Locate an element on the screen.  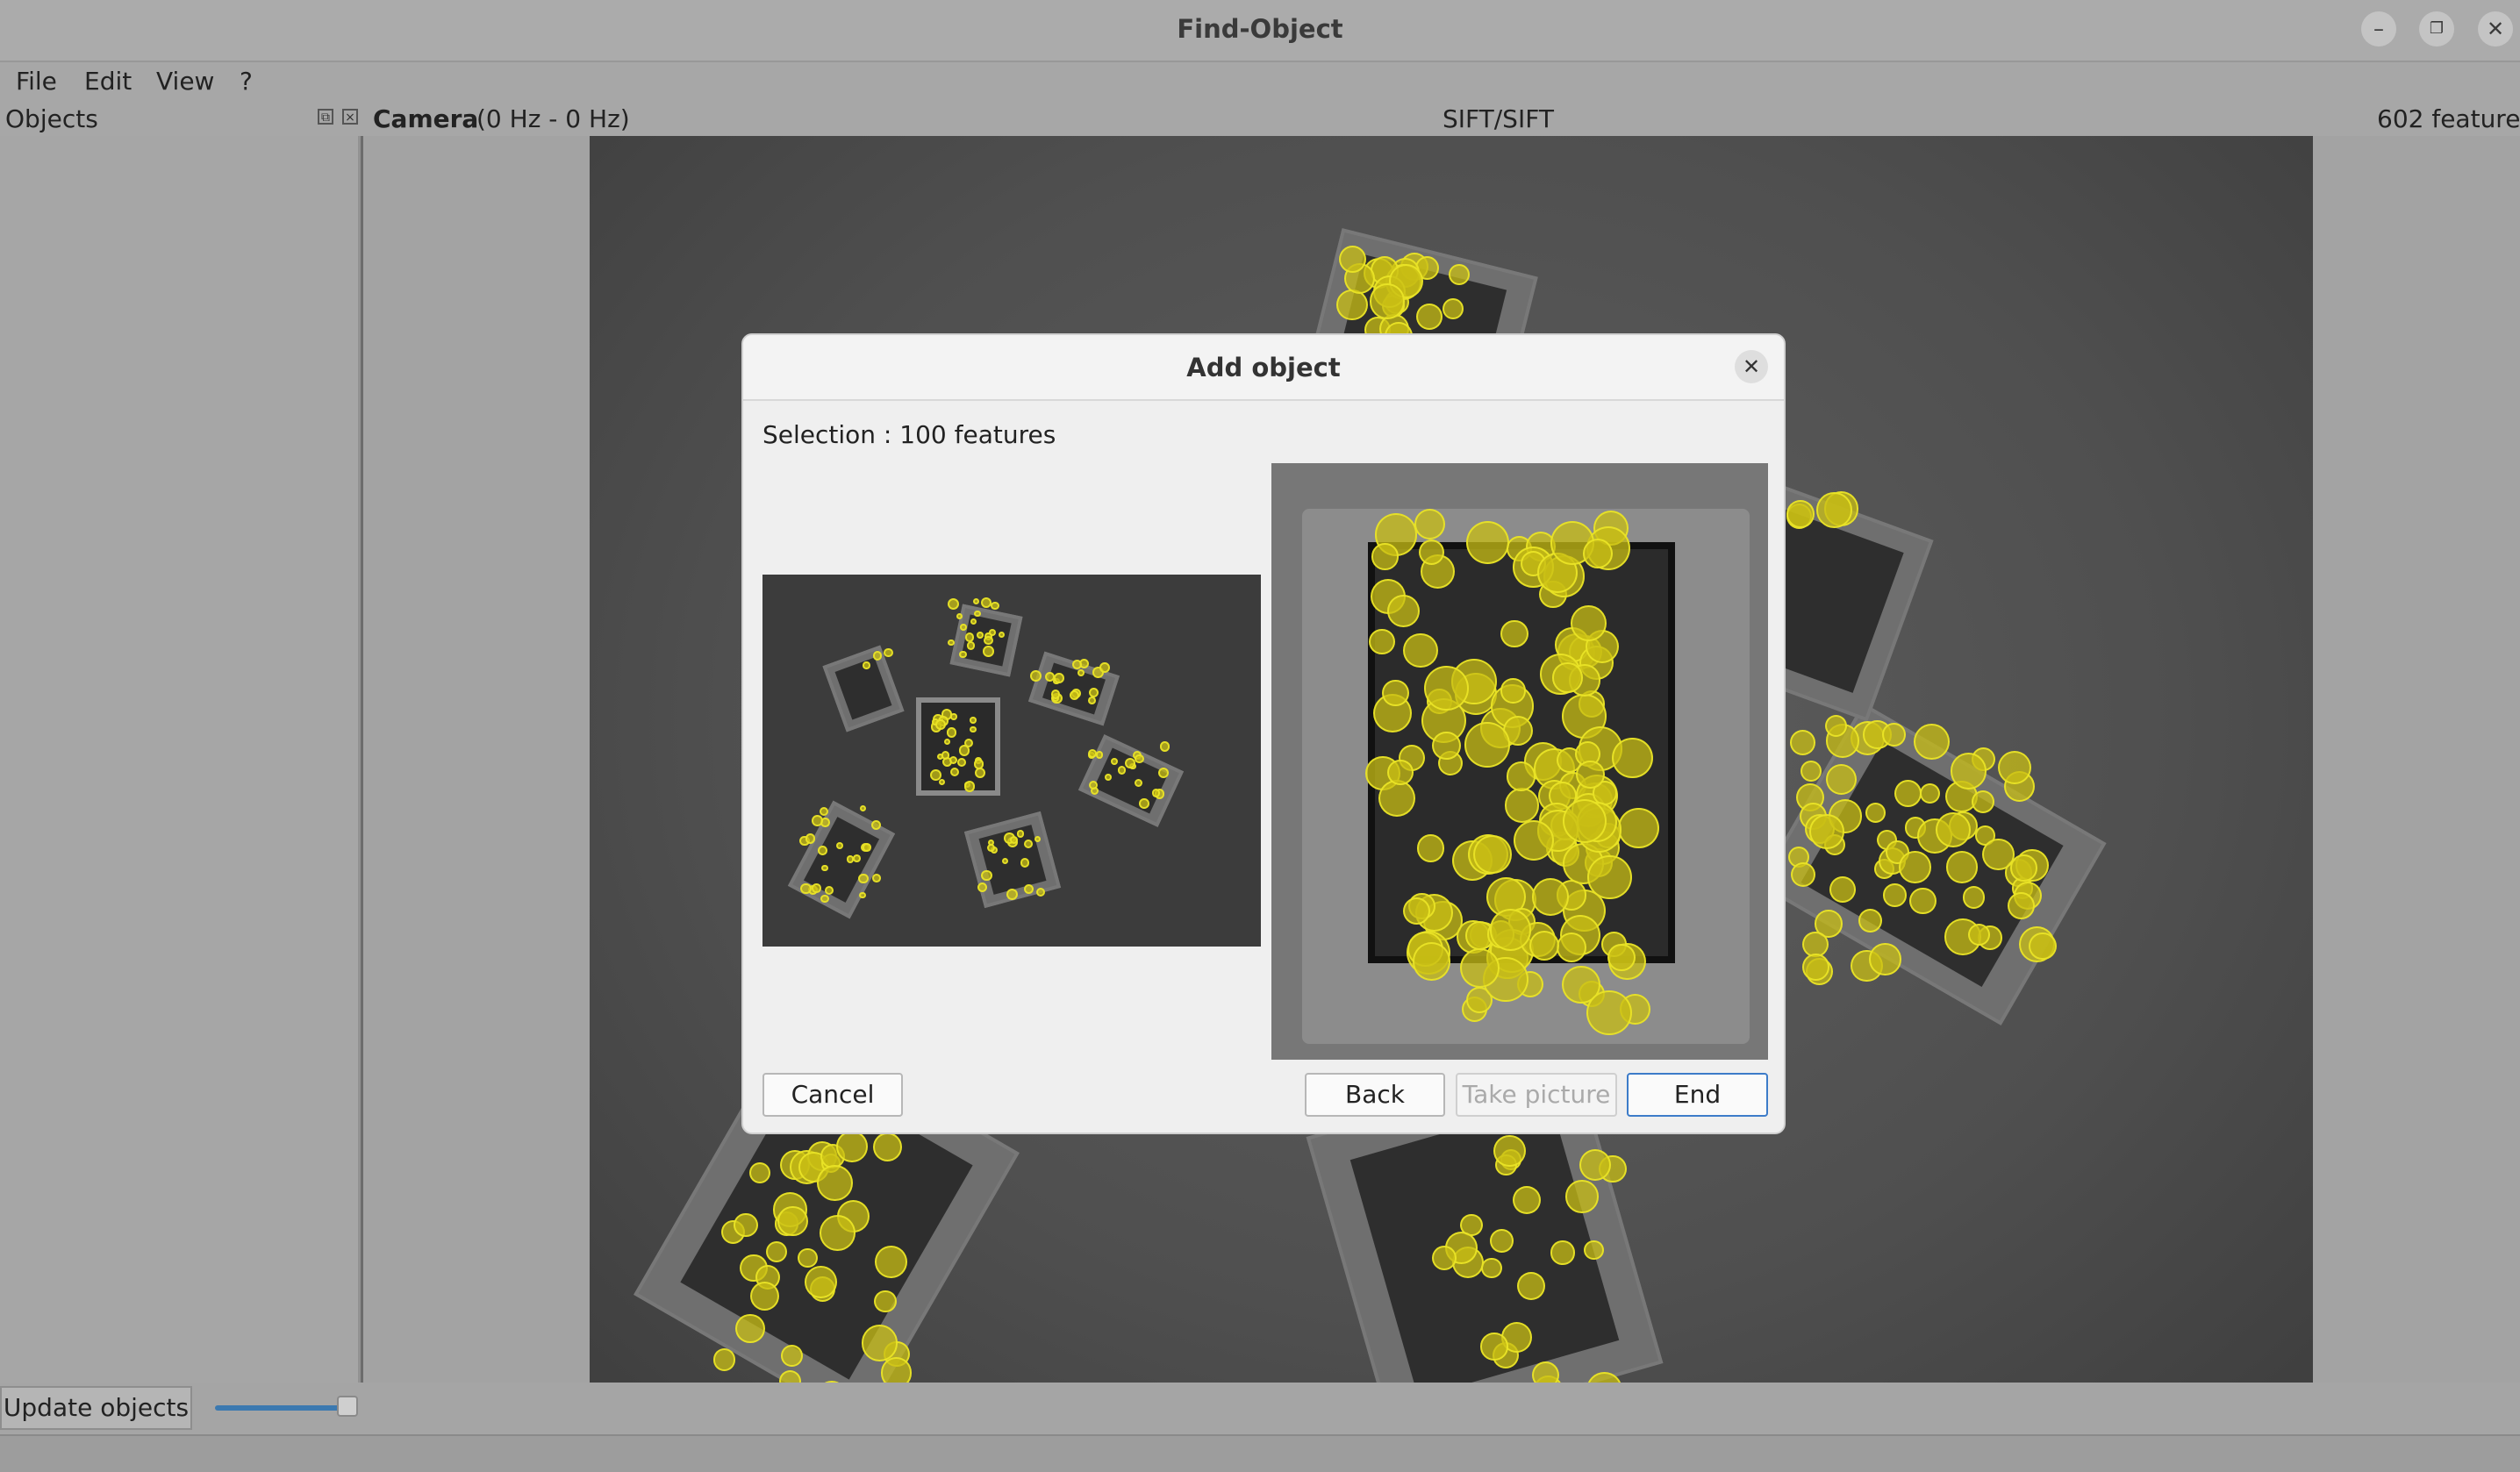
thumb-card is located at coordinates (863, 688).